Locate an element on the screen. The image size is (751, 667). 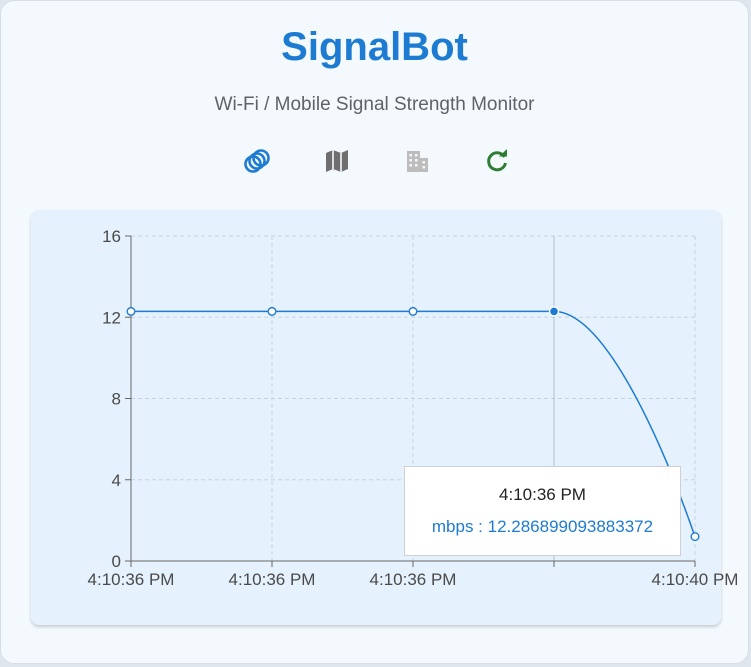
chart-tooltip: 4:10:36 PM mbps : 12.286899093883372 is located at coordinates (542, 511).